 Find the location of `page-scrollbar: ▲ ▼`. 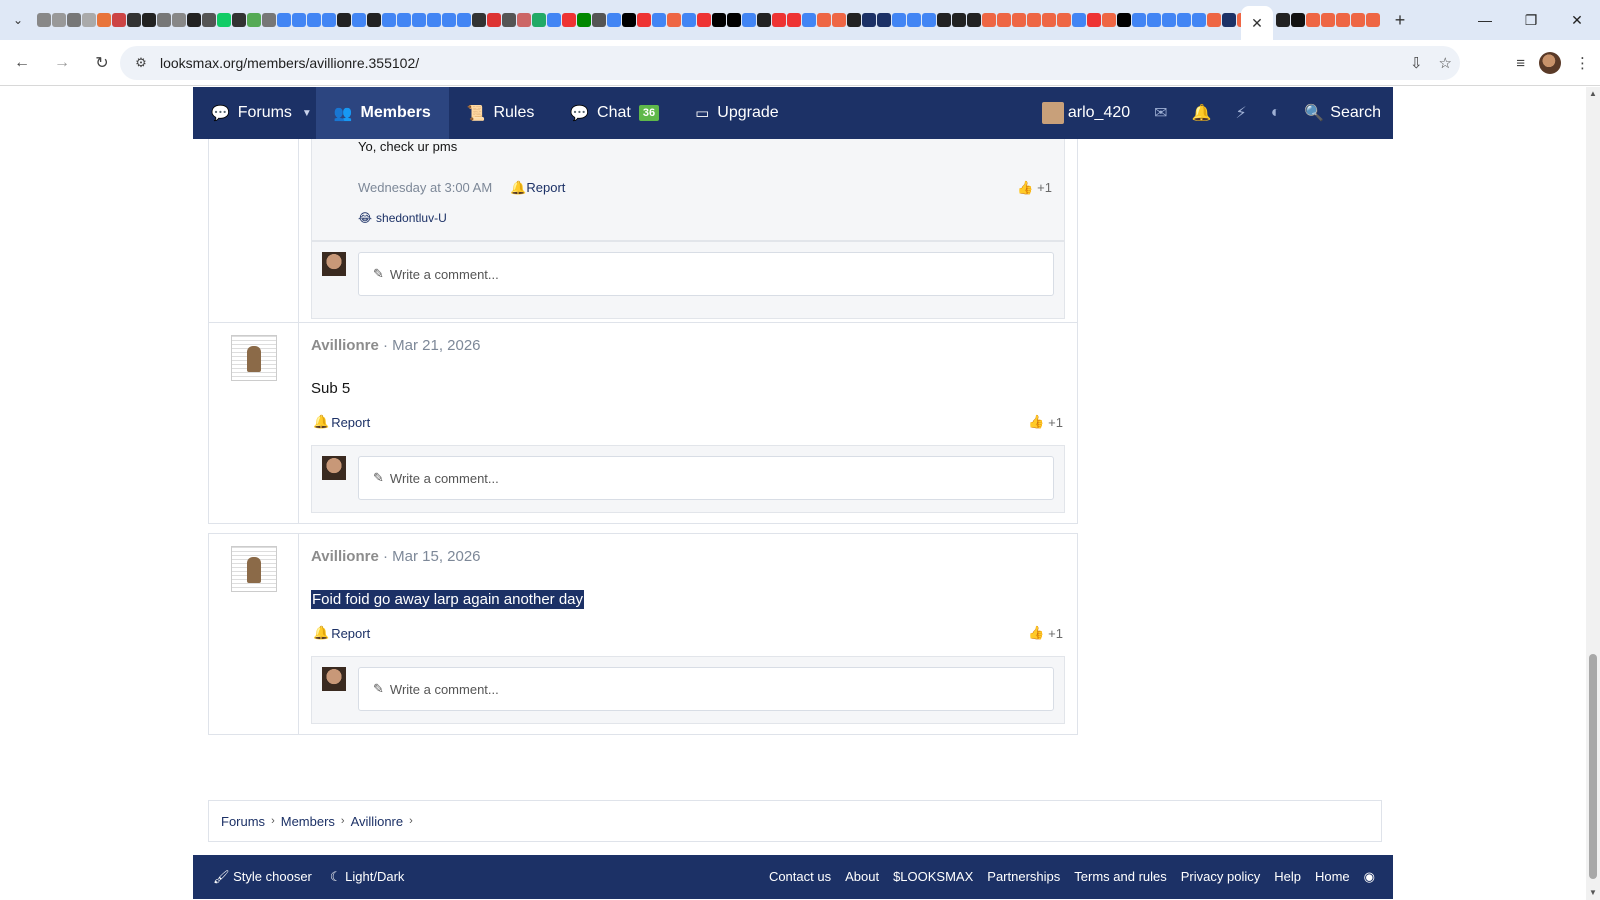

page-scrollbar: ▲ ▼ is located at coordinates (1593, 493).